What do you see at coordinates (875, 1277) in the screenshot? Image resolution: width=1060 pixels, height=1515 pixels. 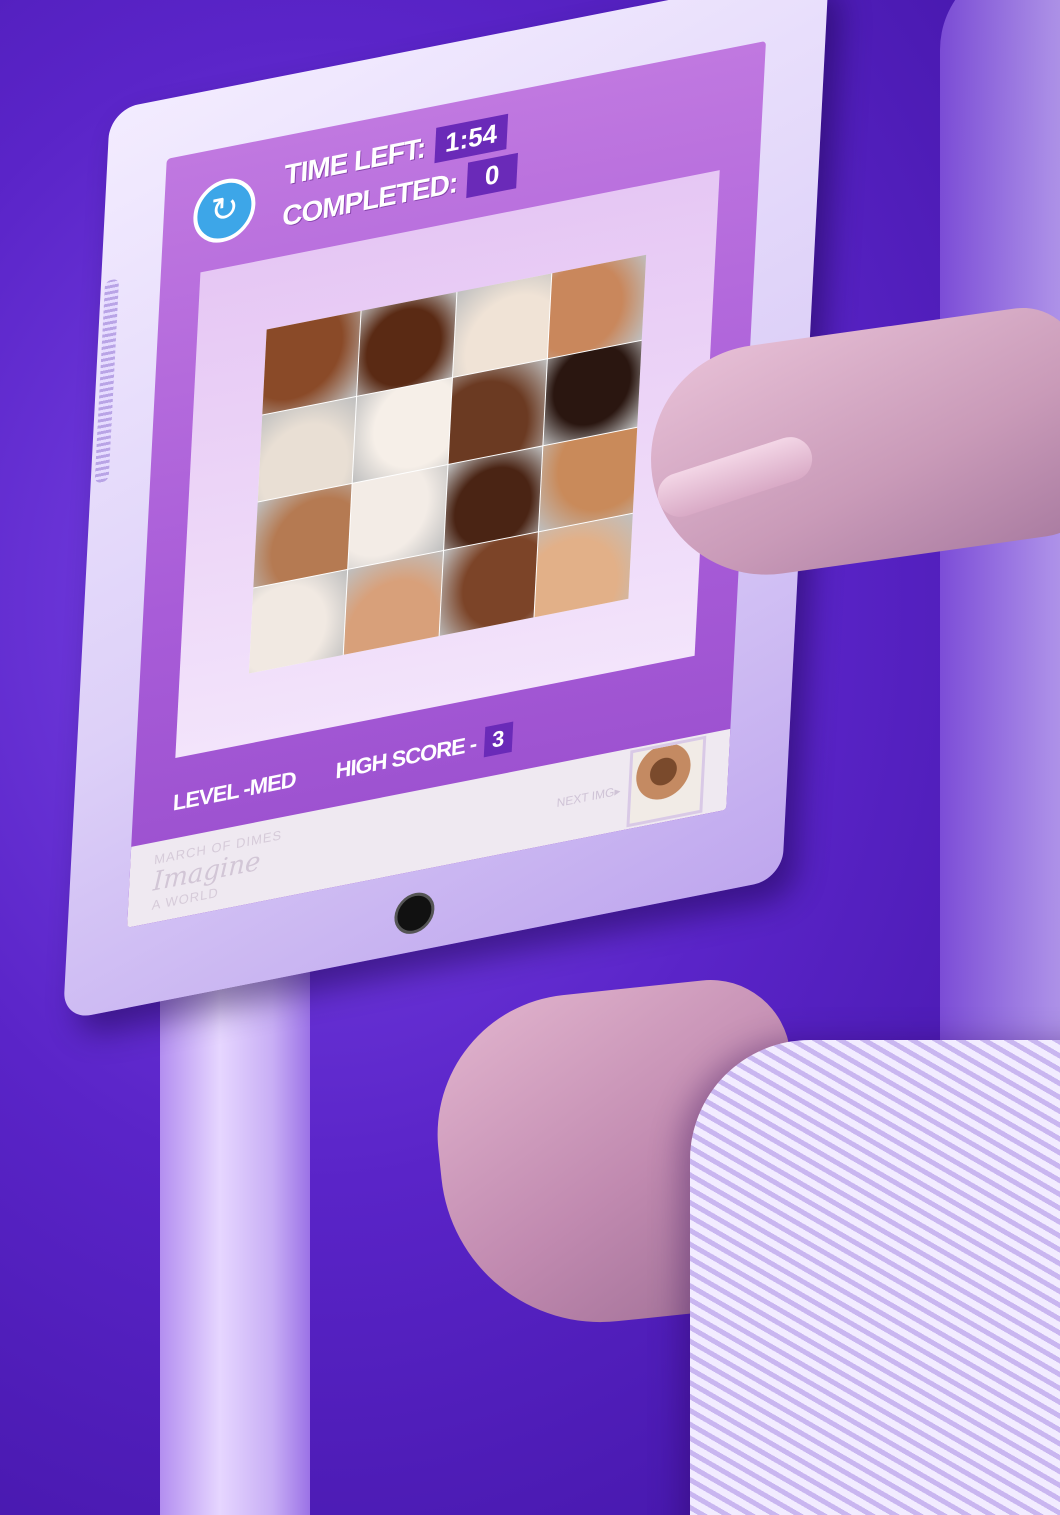 I see `striped-sleeve` at bounding box center [875, 1277].